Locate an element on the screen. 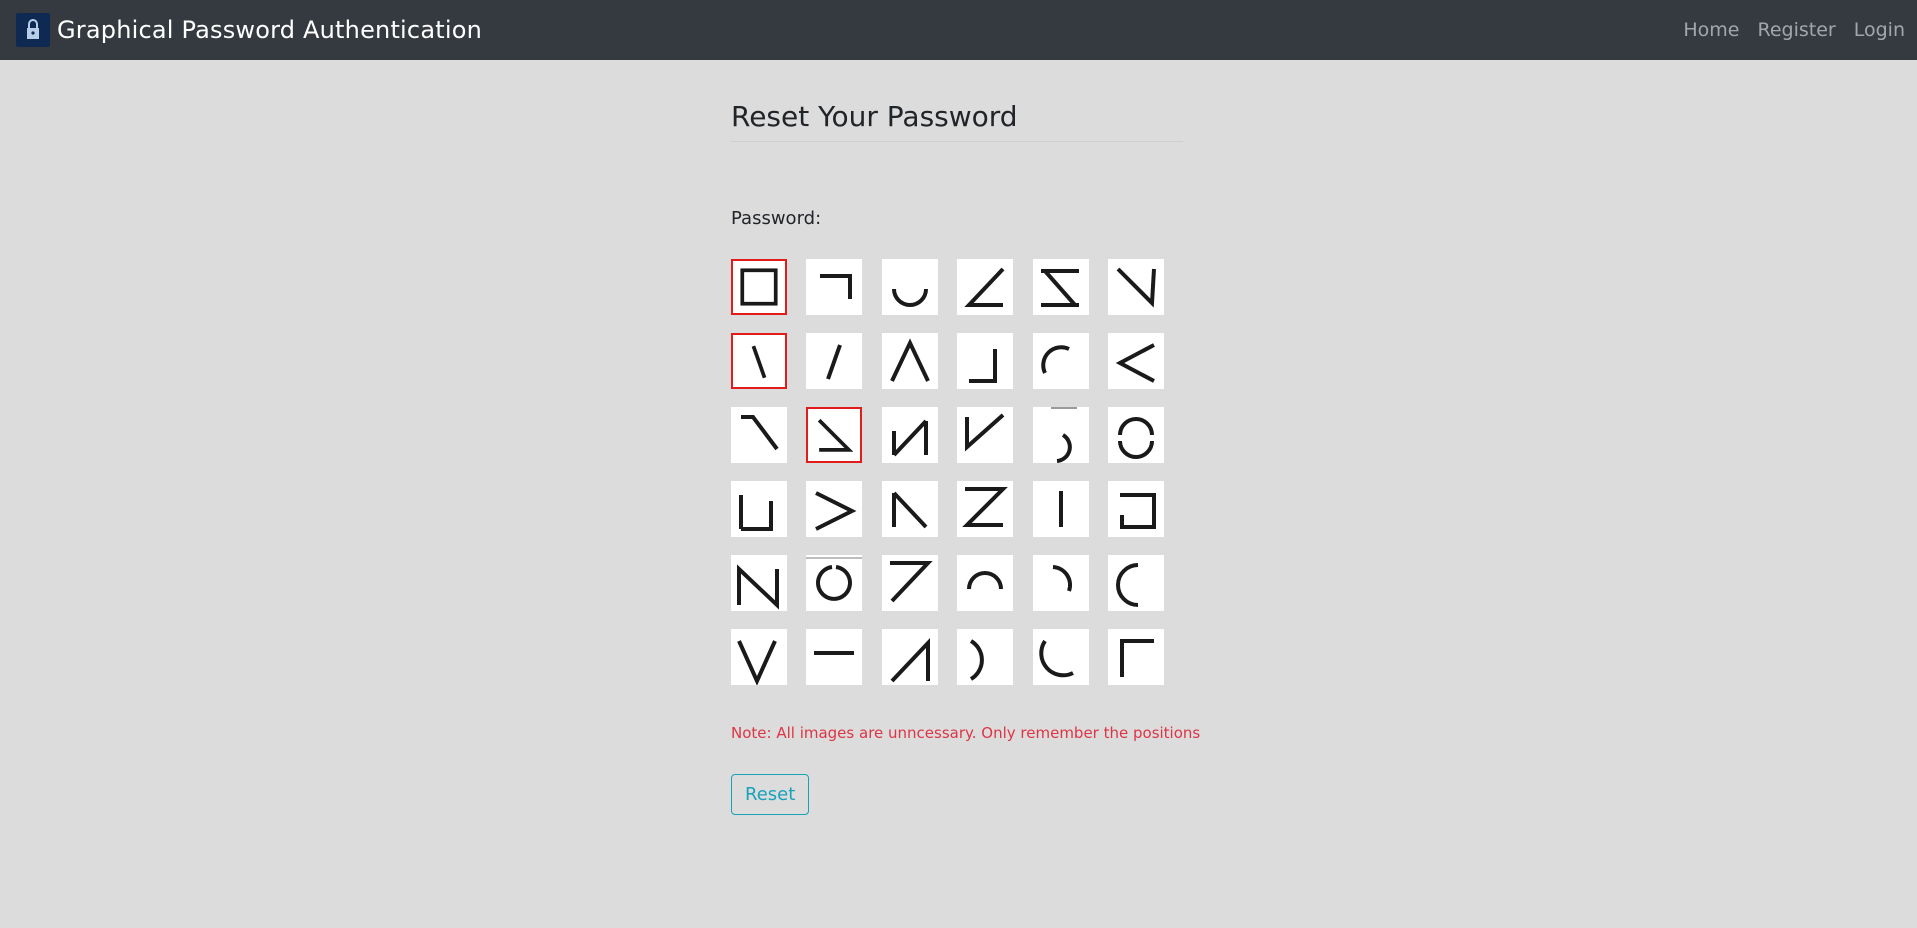 This screenshot has width=1917, height=928. n-letter-icon is located at coordinates (759, 583).